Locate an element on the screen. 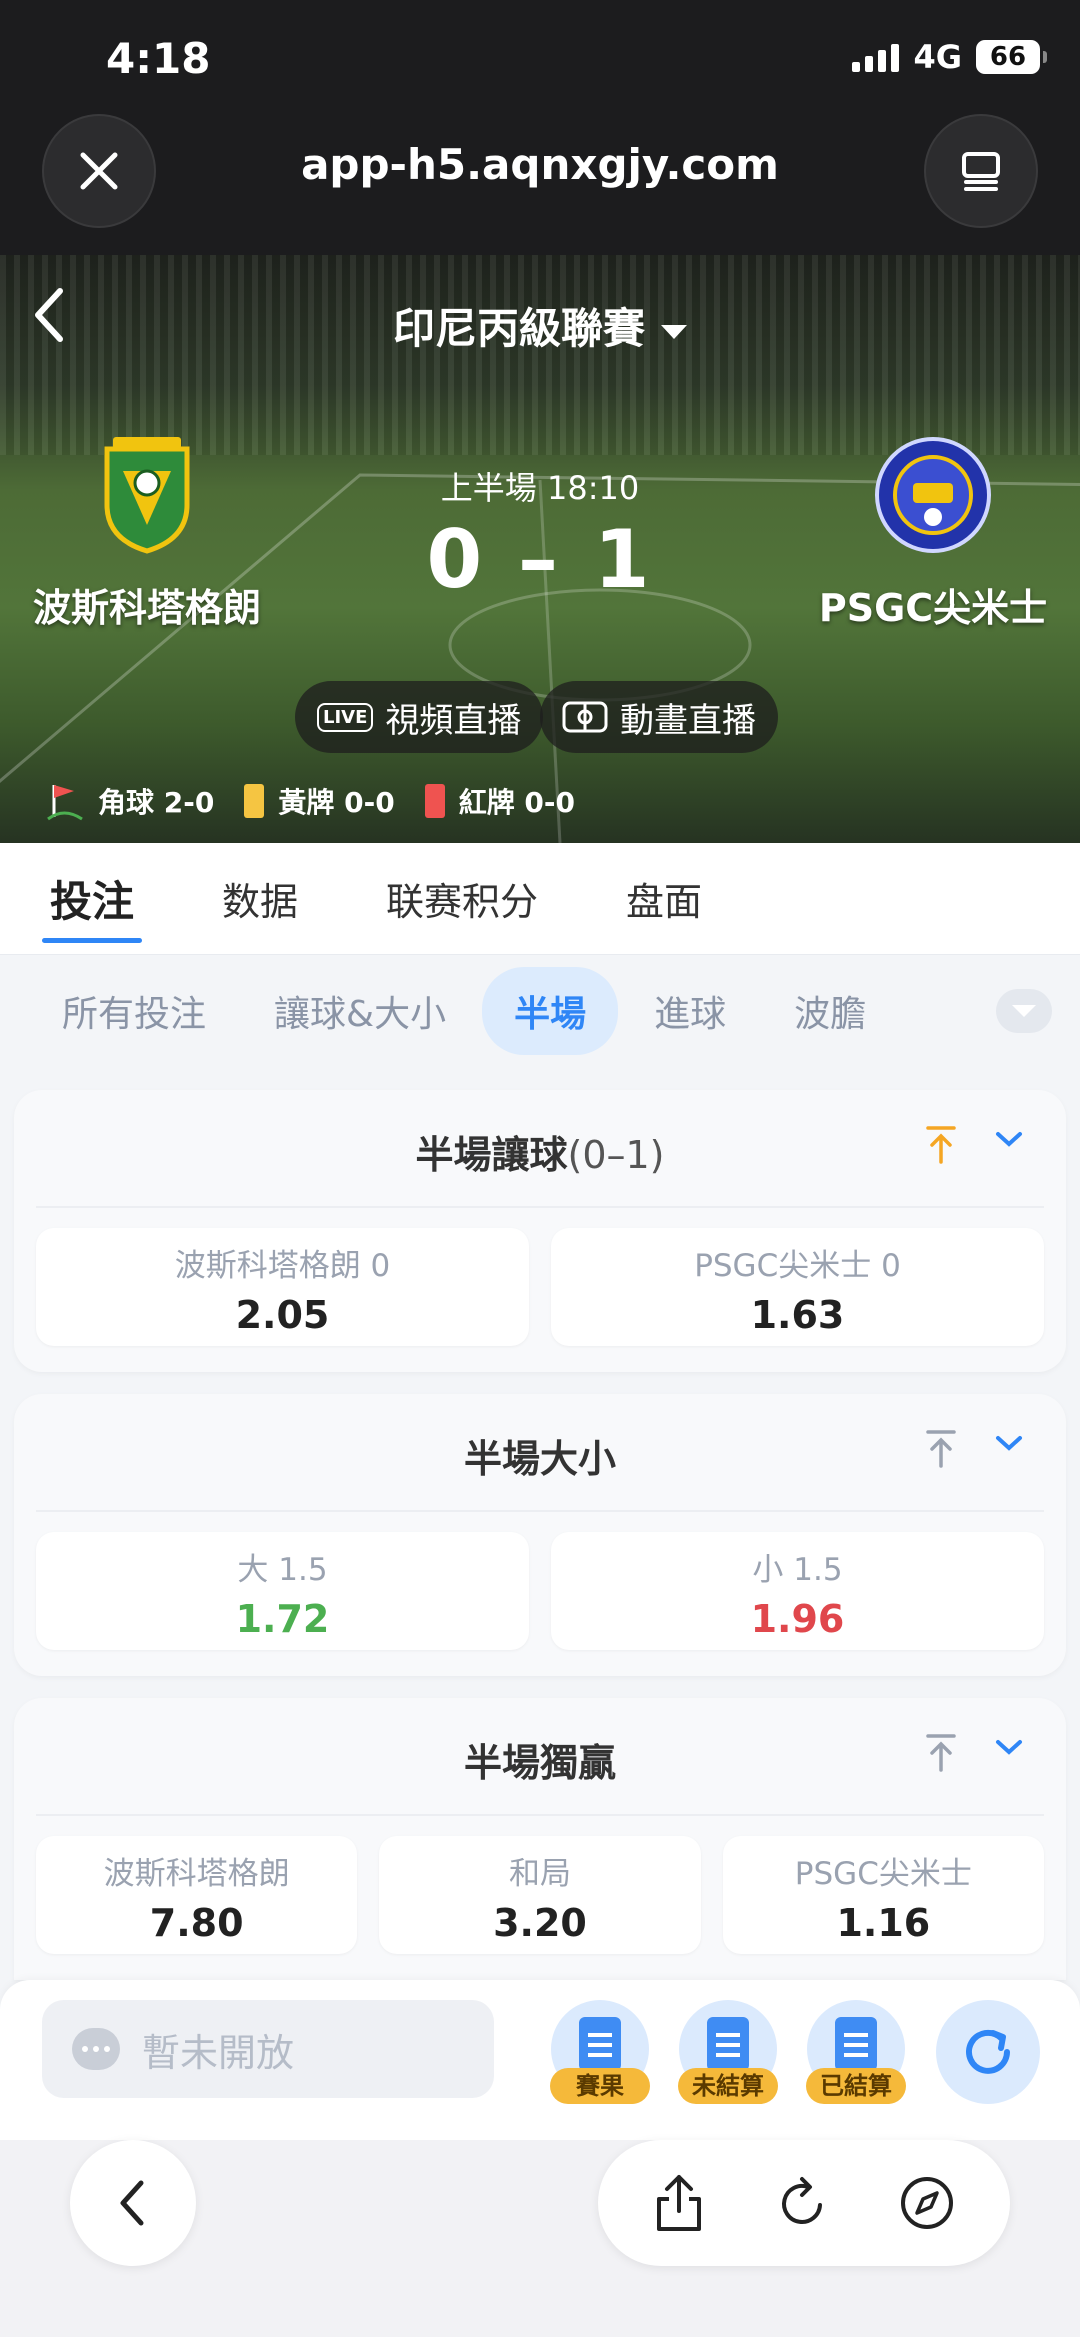 This screenshot has height=2337, width=1080. odds-label: 大 1.5 is located at coordinates (282, 1570).